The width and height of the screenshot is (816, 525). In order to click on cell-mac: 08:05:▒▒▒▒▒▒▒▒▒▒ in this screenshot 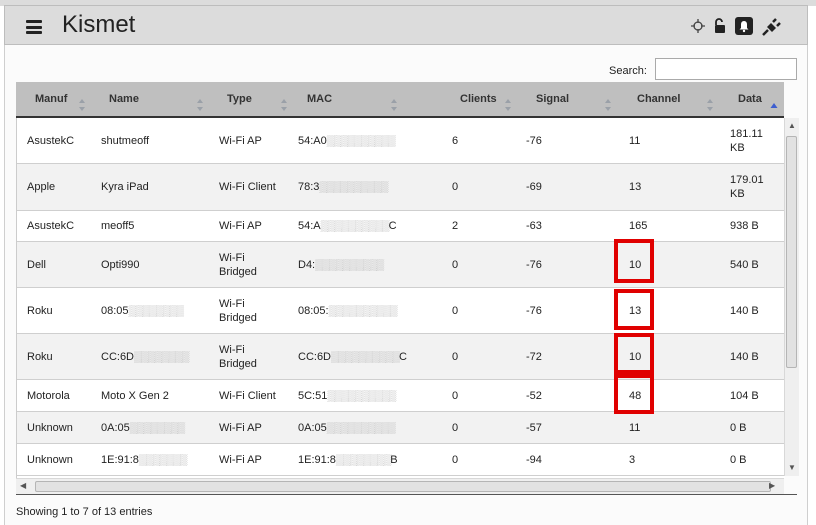, I will do `click(348, 310)`.